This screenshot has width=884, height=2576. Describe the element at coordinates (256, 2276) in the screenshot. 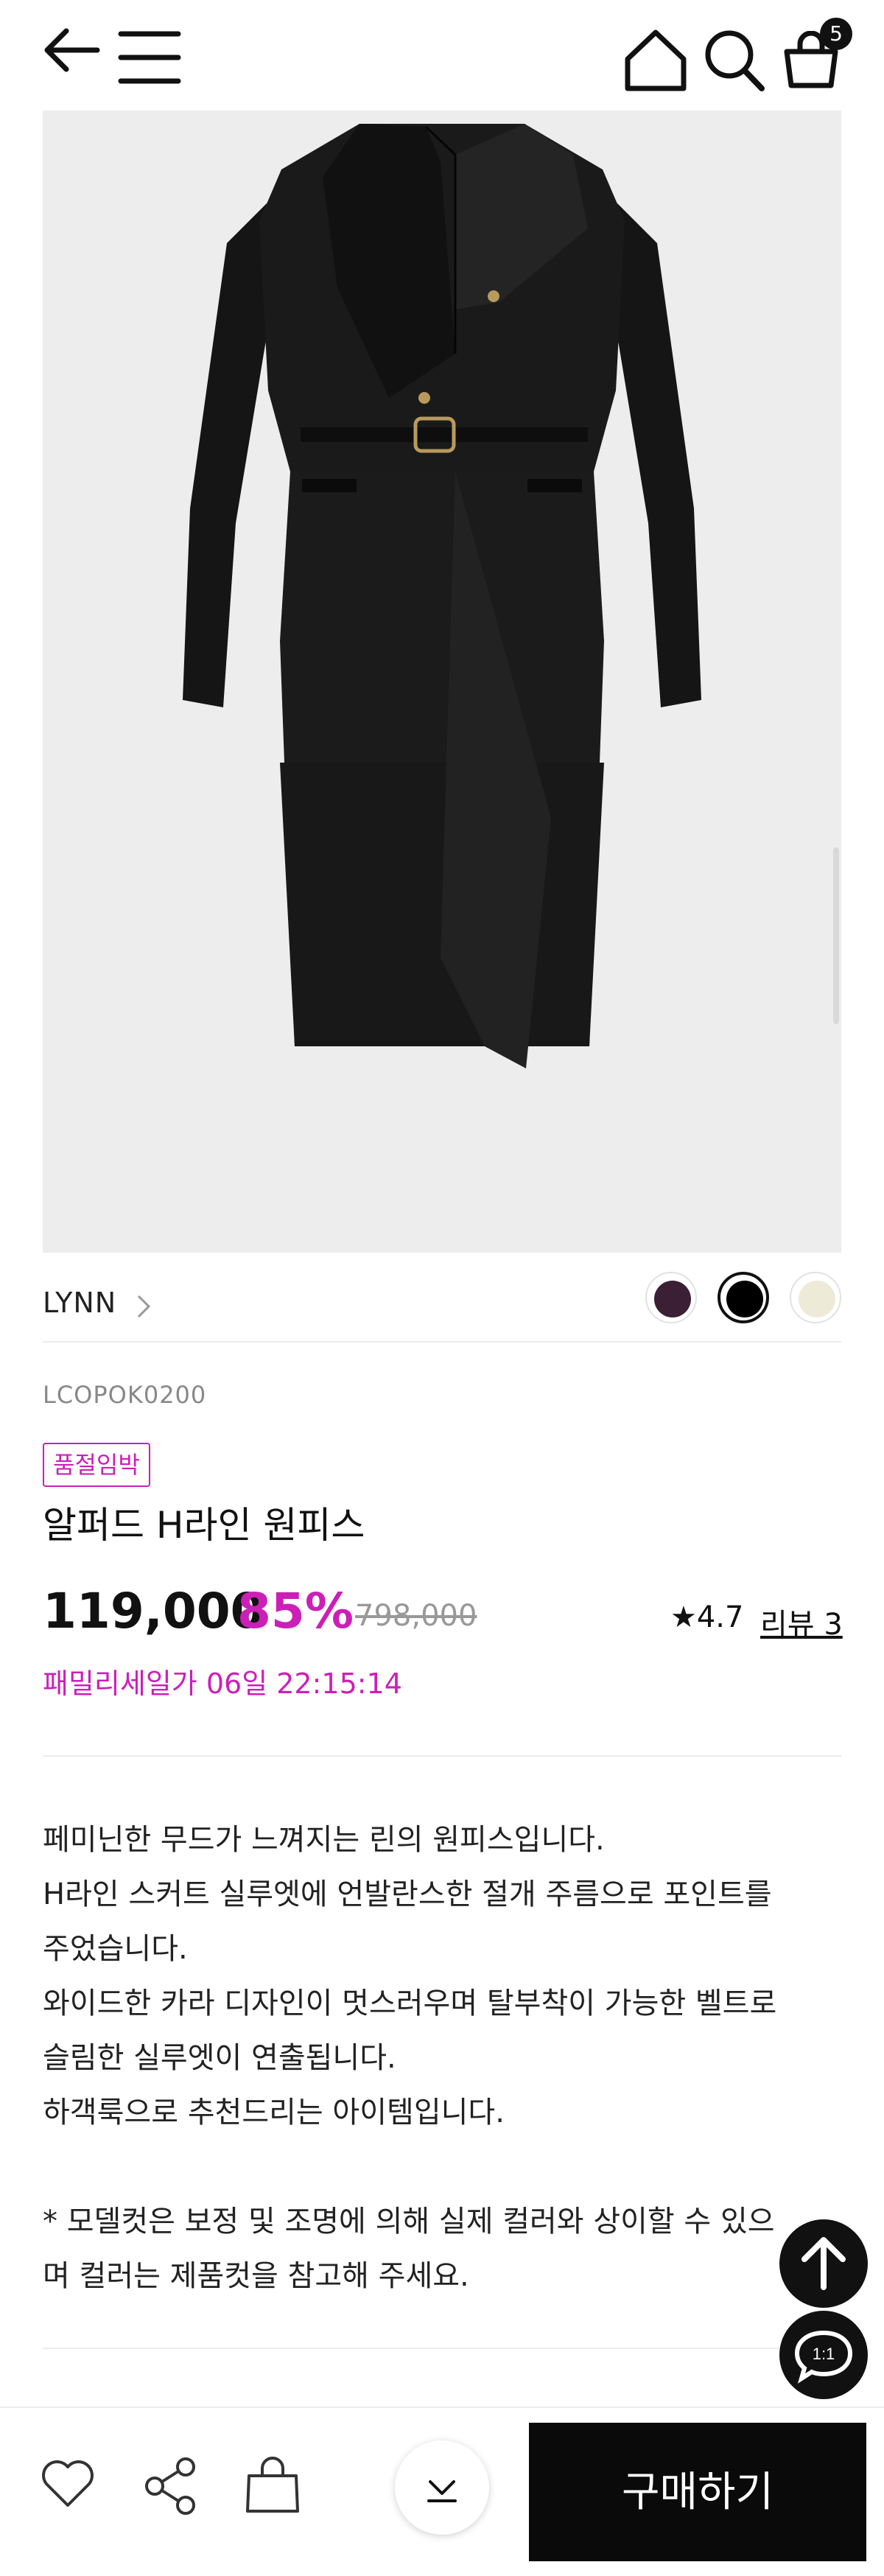

I see `description-line: 며 컬러는 제품컷을 참고해 주세요.` at that location.